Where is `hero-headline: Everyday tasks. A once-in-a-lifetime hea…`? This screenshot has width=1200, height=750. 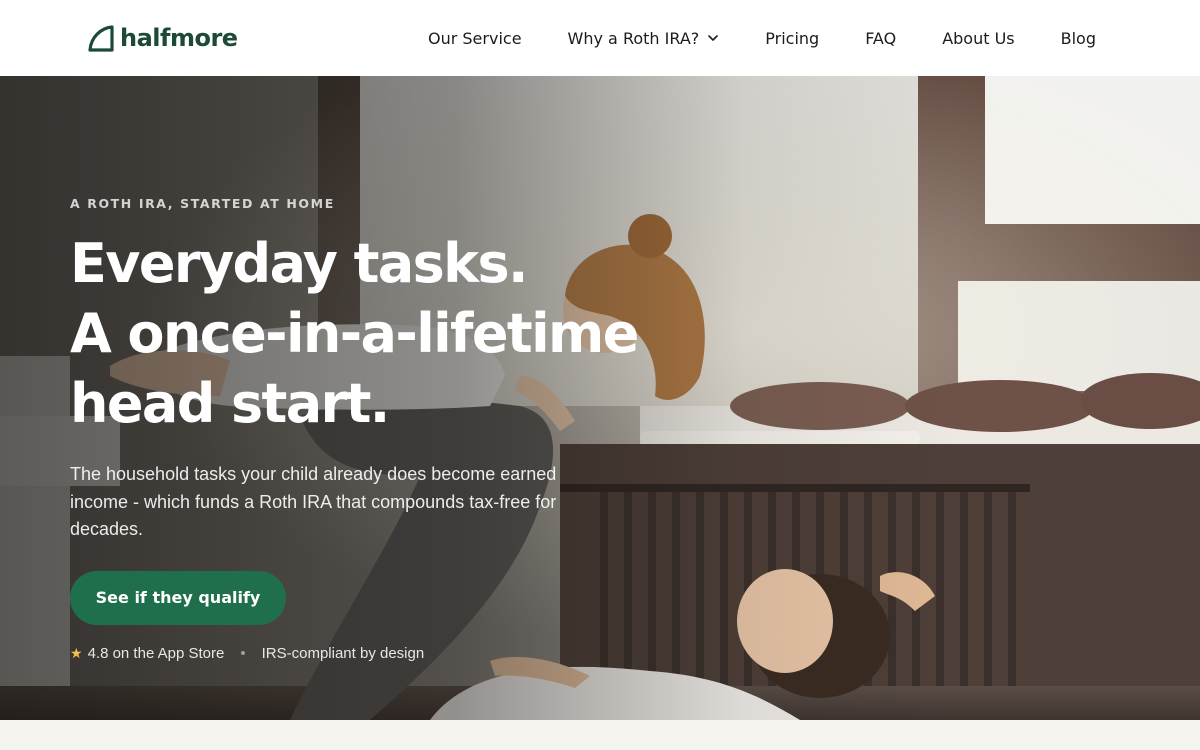 hero-headline: Everyday tasks. A once-in-a-lifetime hea… is located at coordinates (390, 334).